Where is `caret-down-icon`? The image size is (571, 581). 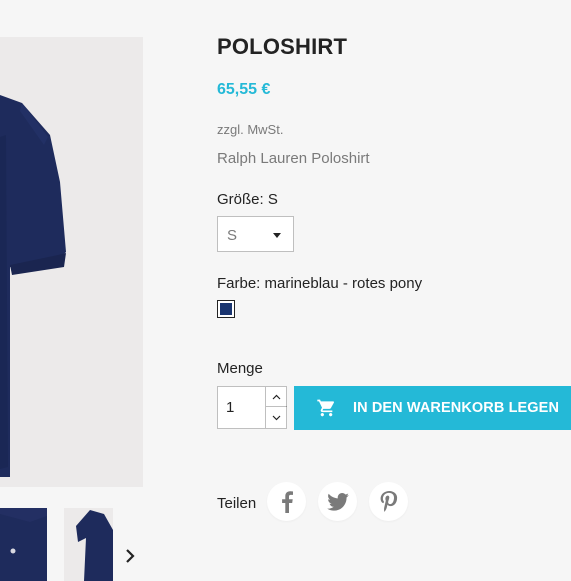
caret-down-icon is located at coordinates (277, 235).